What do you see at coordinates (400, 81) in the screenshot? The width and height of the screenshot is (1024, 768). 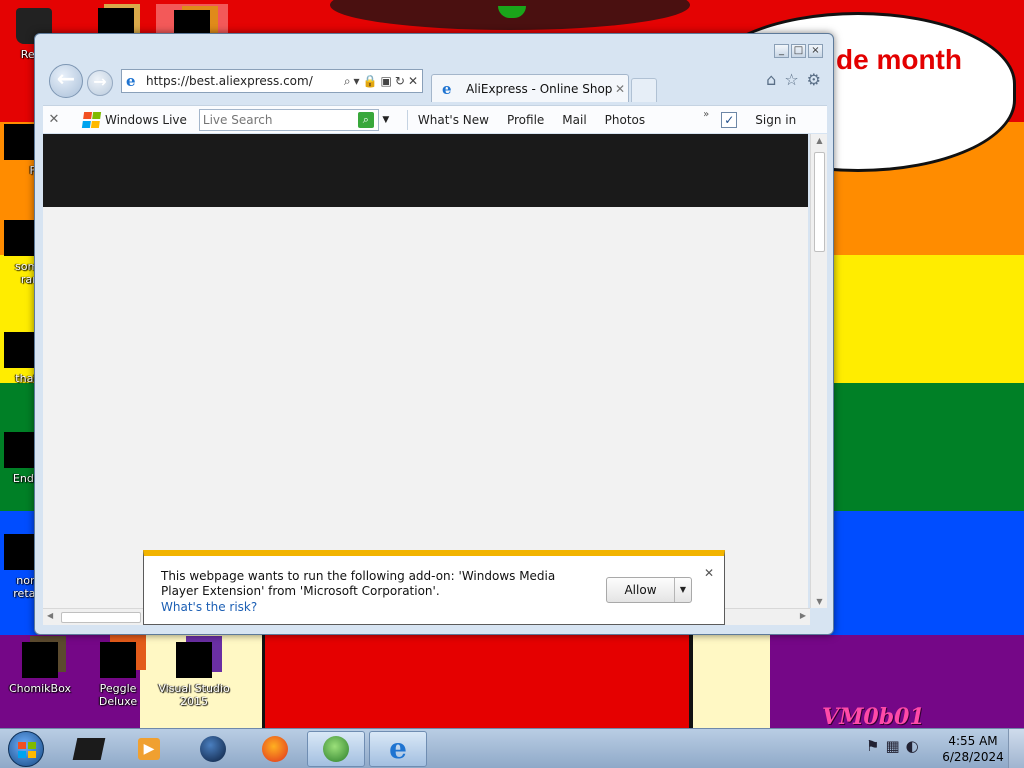 I see `refresh-icon: ↻` at bounding box center [400, 81].